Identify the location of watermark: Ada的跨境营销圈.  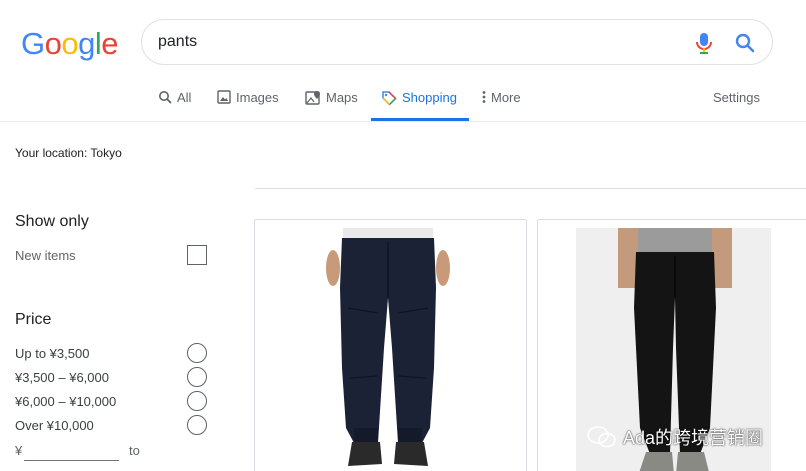
(675, 437).